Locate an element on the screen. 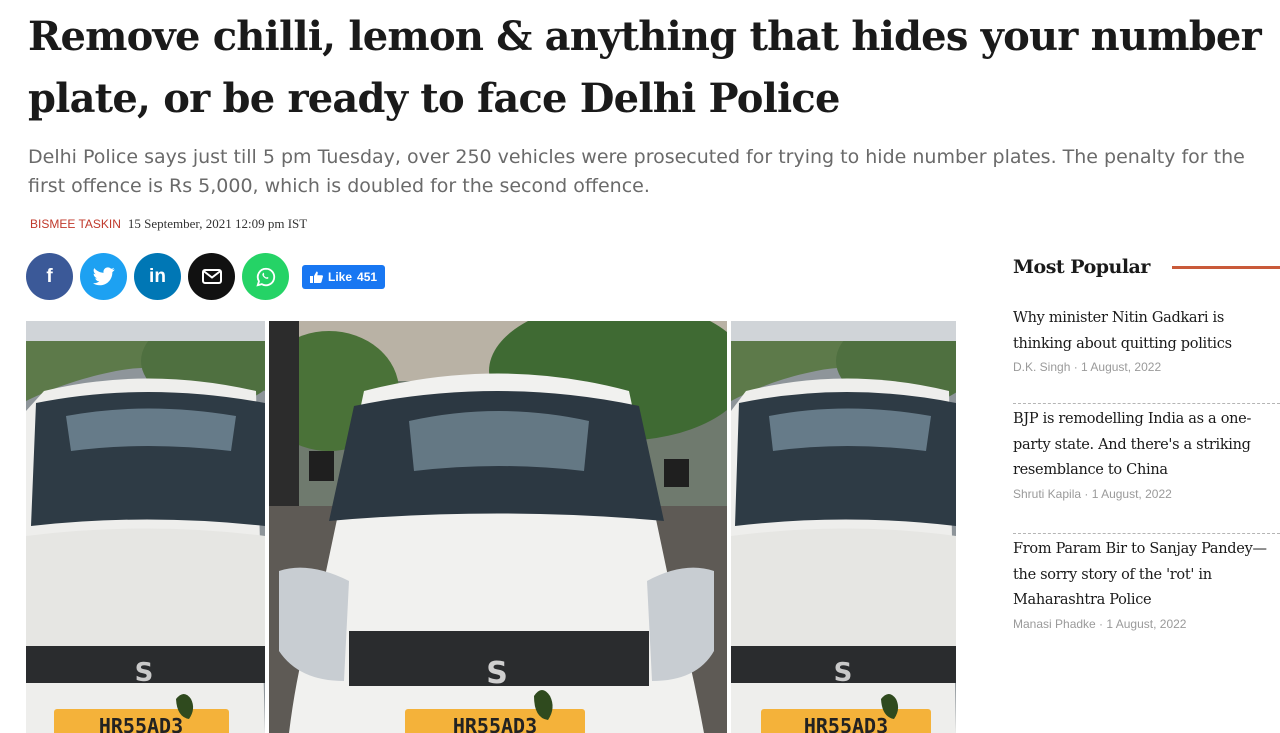 This screenshot has height=733, width=1280. facebook-like-button: Like 451 is located at coordinates (344, 276).